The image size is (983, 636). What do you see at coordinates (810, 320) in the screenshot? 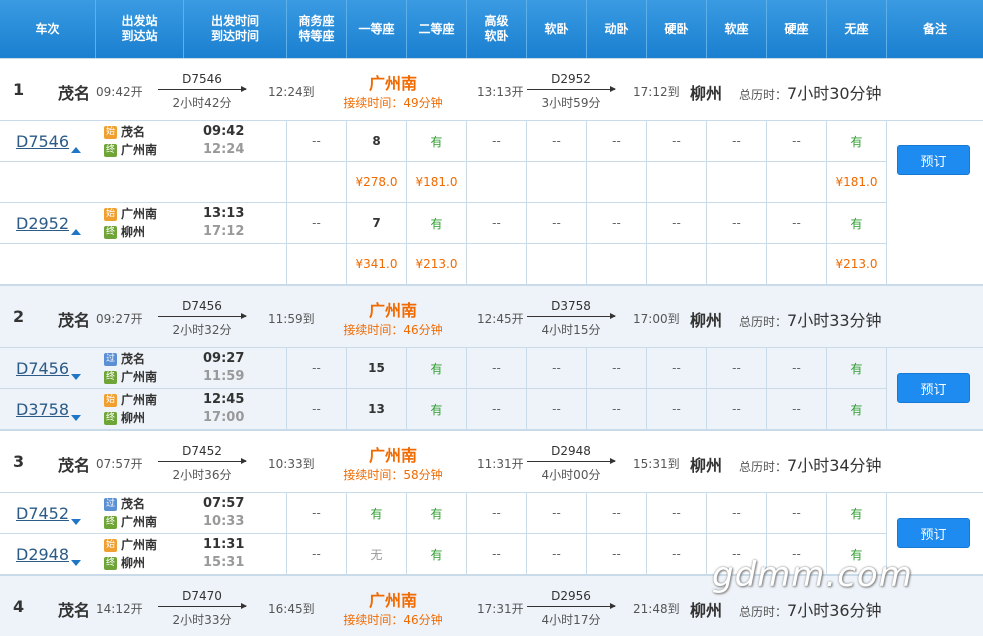
I see `total-duration: 总历时：7小时33分钟` at bounding box center [810, 320].